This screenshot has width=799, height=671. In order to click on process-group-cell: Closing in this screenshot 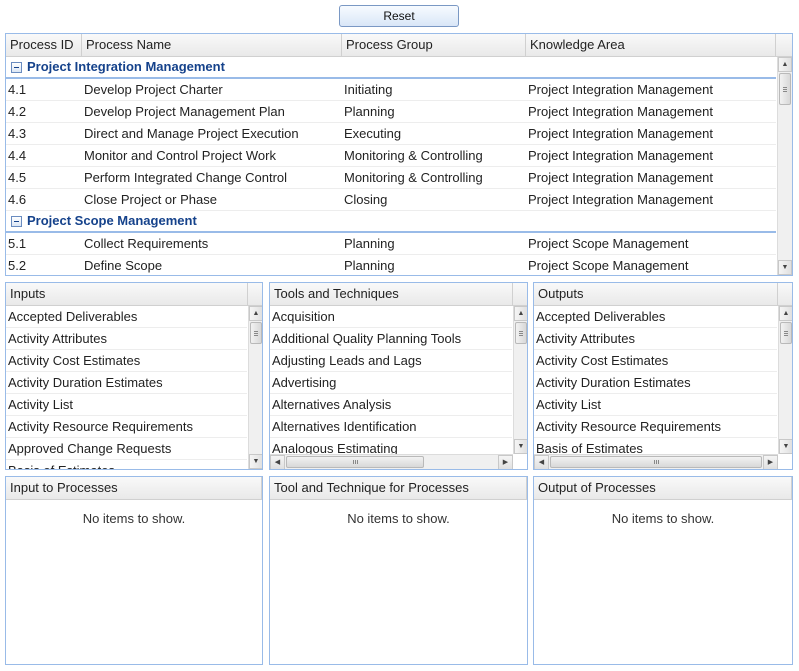, I will do `click(366, 199)`.